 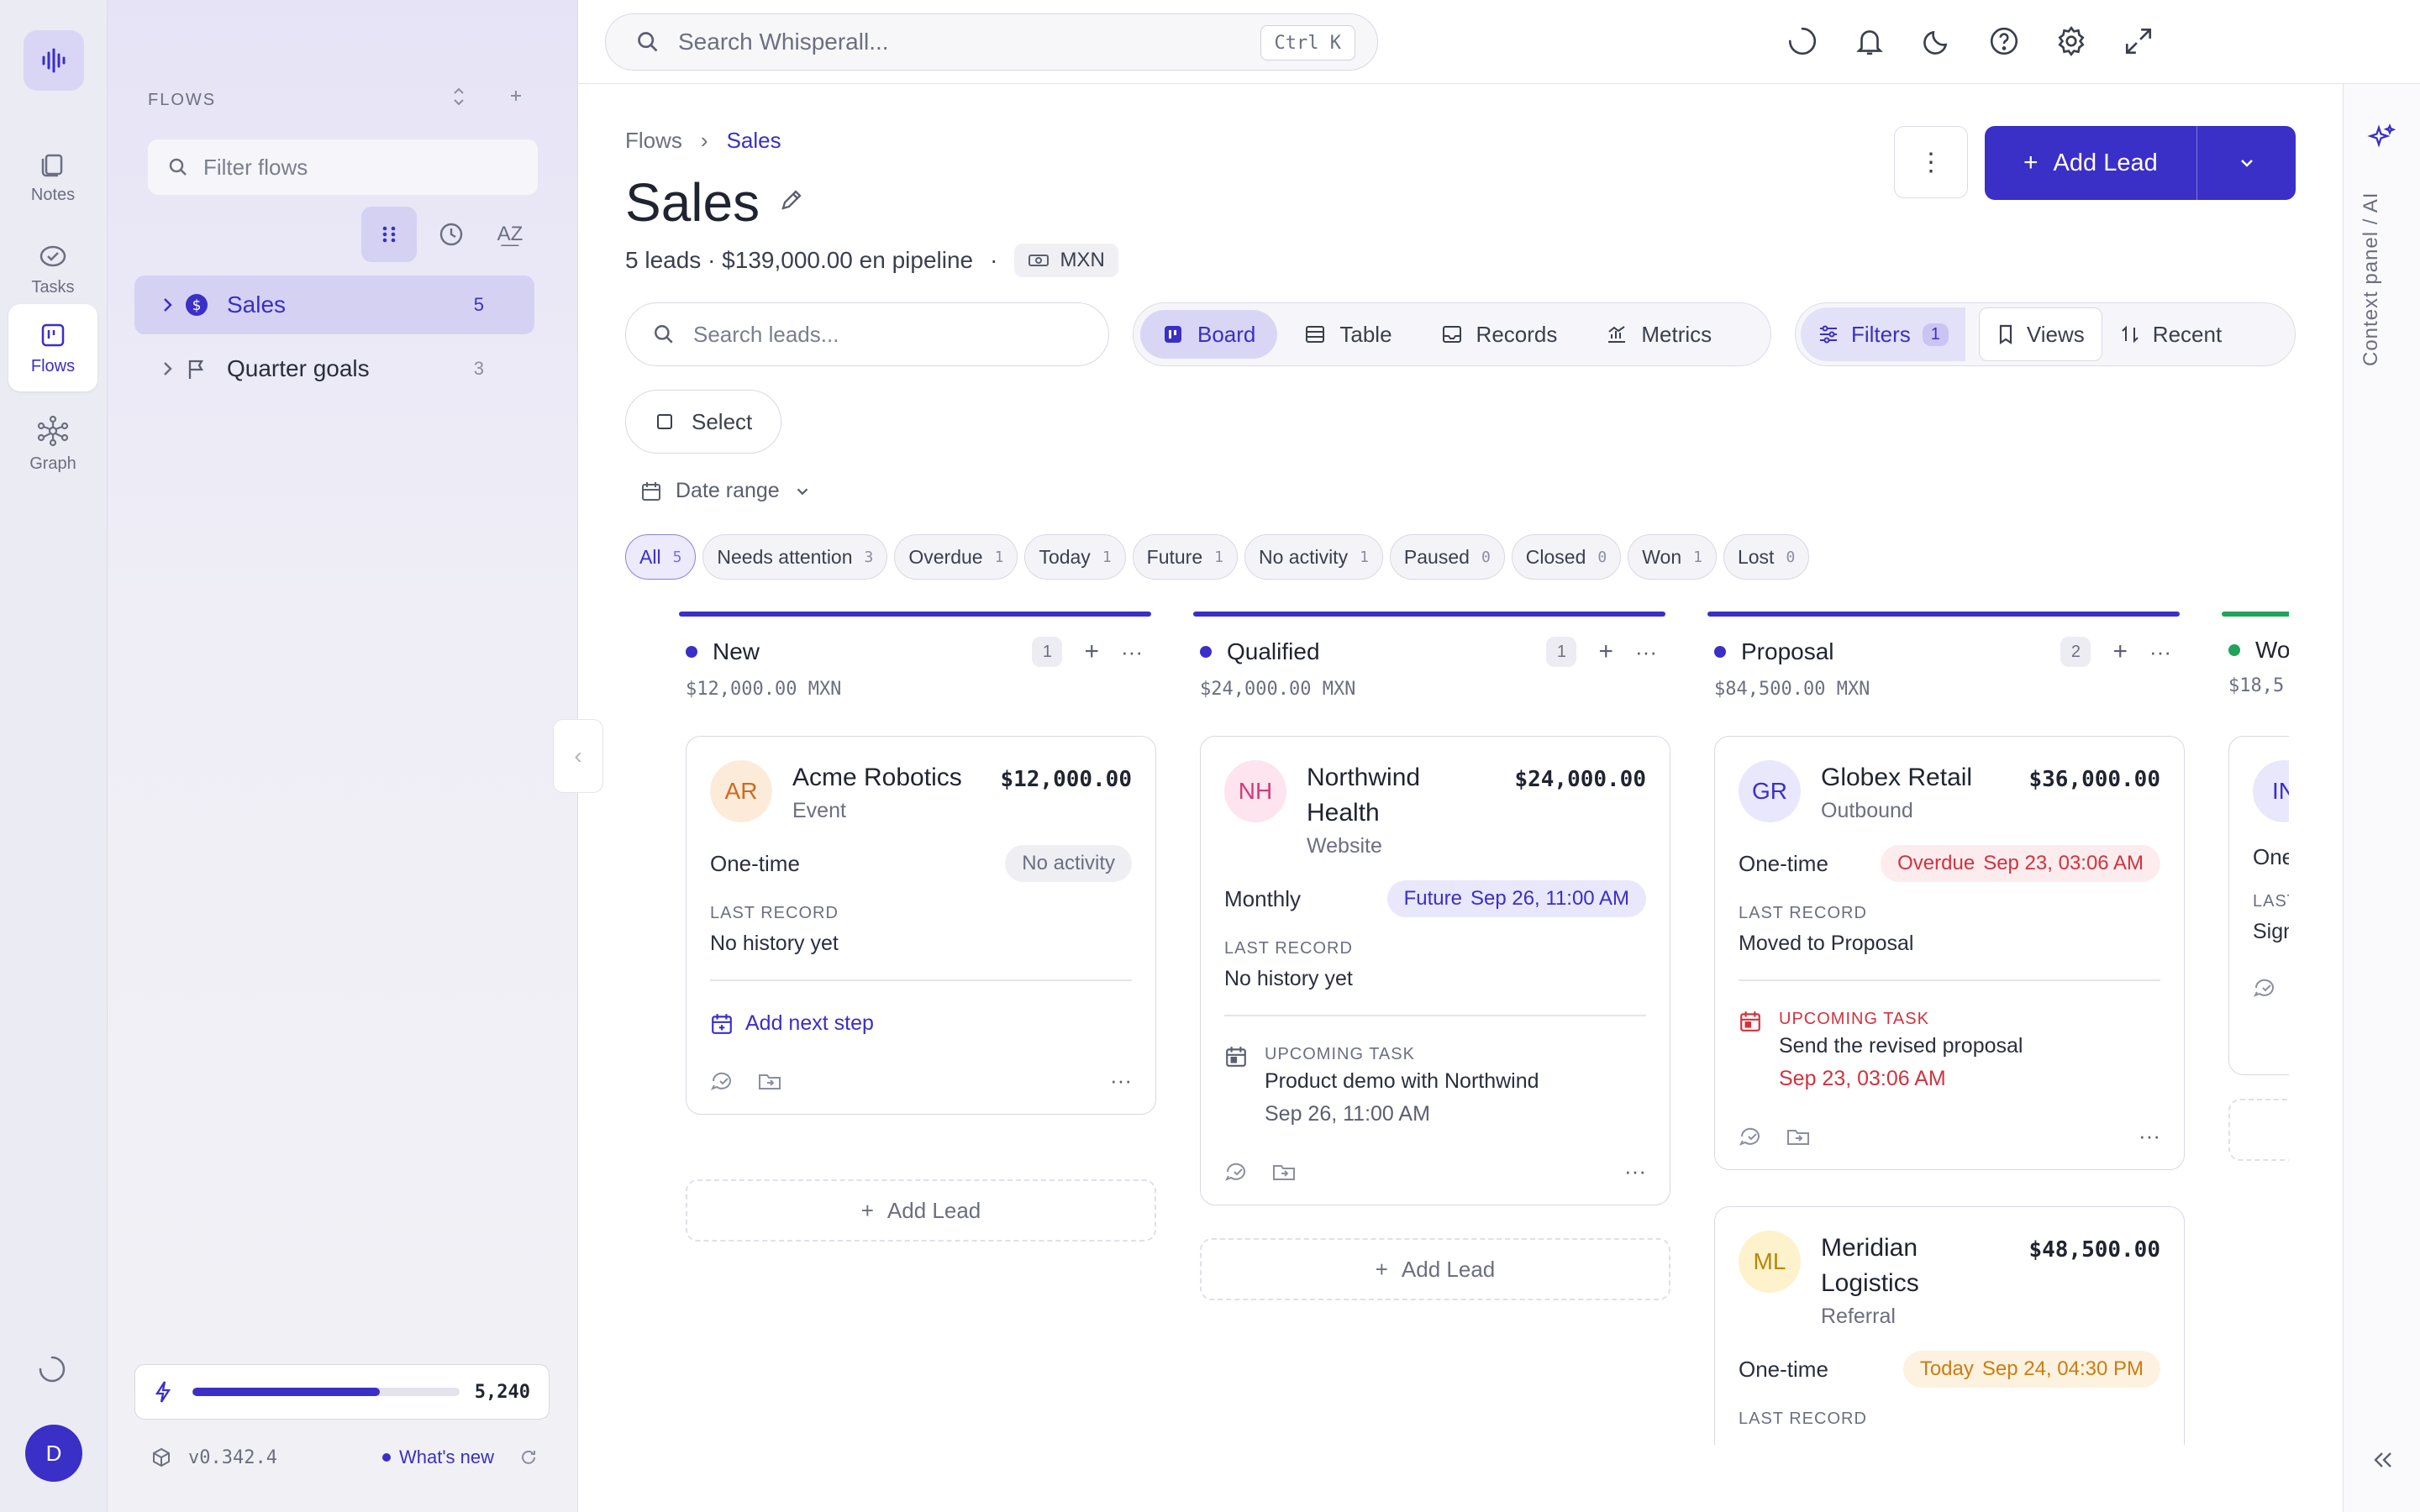 I want to click on chip-lost: Lost 0, so click(x=1766, y=557).